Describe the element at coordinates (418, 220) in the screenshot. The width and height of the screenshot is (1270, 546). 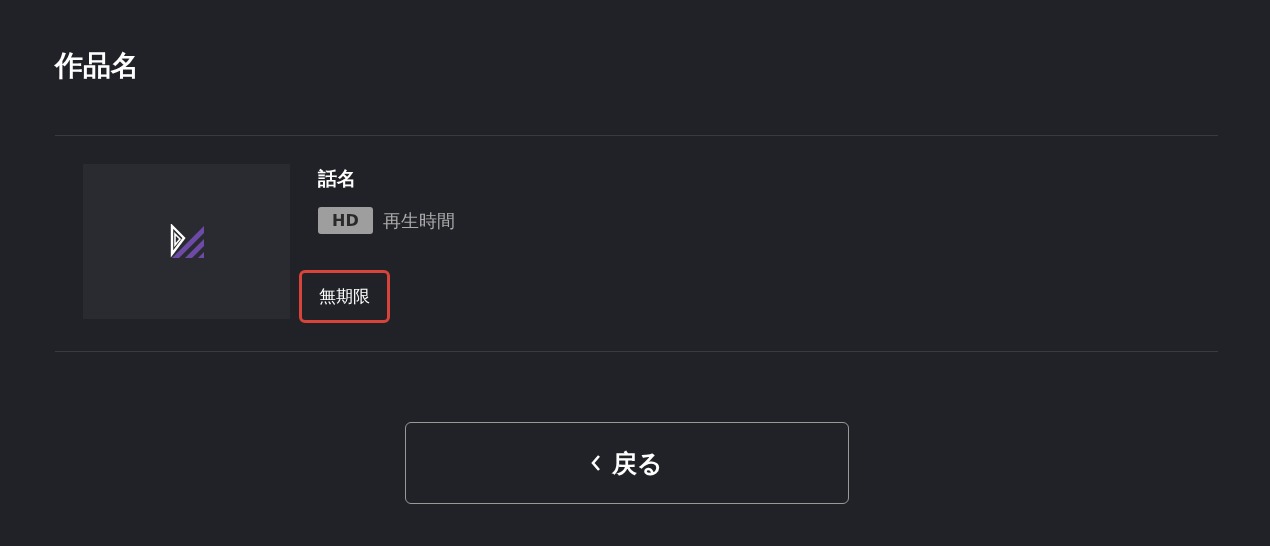
I see `duration-label: 再生時間` at that location.